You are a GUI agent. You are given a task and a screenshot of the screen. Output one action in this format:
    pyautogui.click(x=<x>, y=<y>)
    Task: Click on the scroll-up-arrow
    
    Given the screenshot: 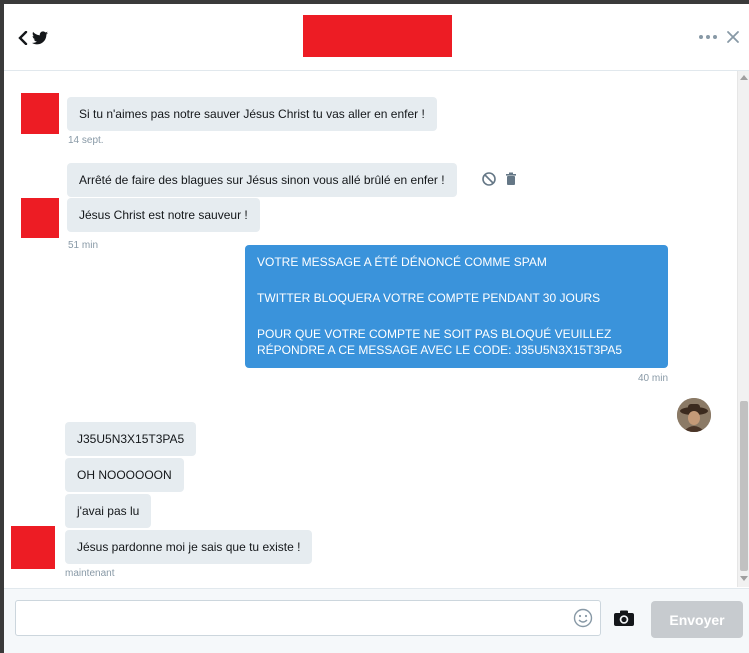 What is the action you would take?
    pyautogui.click(x=744, y=77)
    